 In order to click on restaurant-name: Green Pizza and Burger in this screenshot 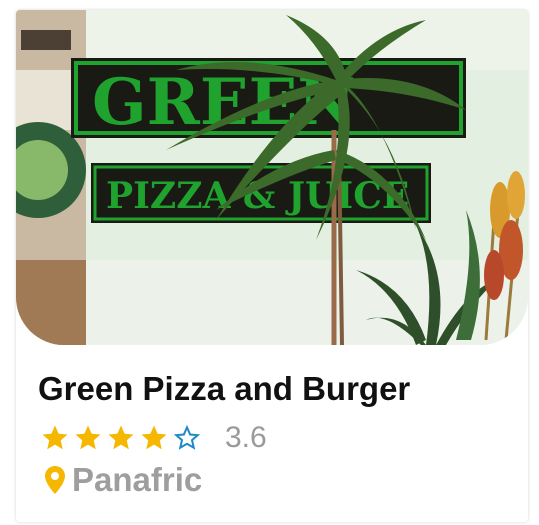, I will do `click(224, 388)`.